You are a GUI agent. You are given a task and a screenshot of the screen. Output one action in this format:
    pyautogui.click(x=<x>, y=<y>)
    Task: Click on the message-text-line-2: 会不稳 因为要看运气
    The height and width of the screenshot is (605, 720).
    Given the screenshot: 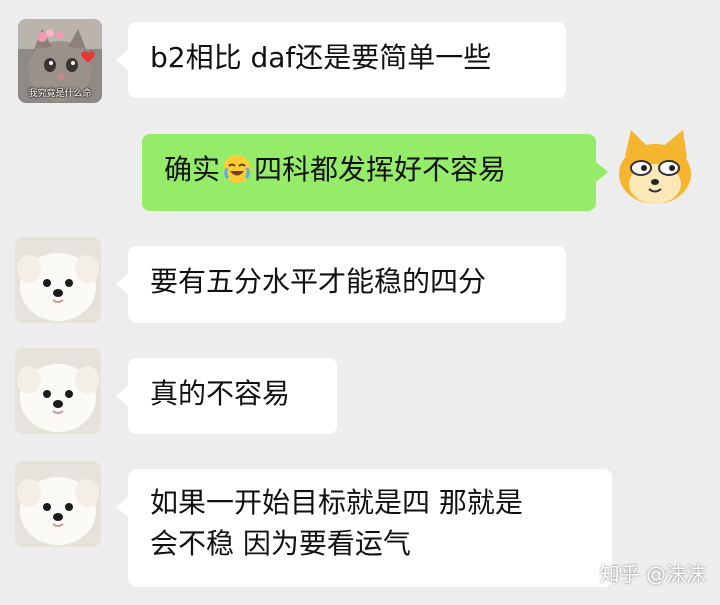 What is the action you would take?
    pyautogui.click(x=280, y=543)
    